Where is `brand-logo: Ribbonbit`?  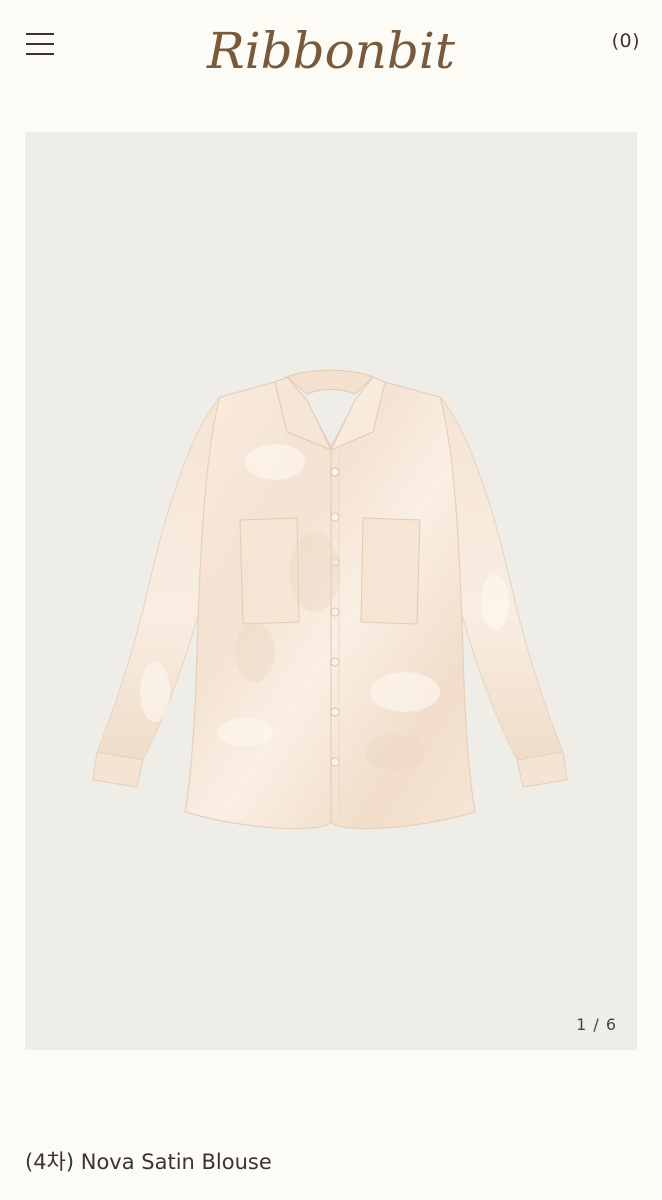
brand-logo: Ribbonbit is located at coordinates (331, 45).